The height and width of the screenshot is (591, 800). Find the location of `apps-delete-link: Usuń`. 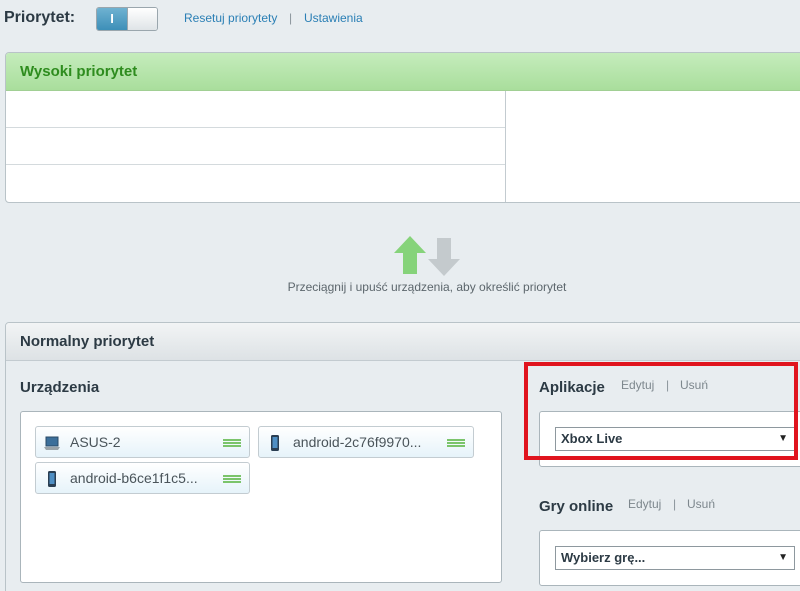

apps-delete-link: Usuń is located at coordinates (694, 385).